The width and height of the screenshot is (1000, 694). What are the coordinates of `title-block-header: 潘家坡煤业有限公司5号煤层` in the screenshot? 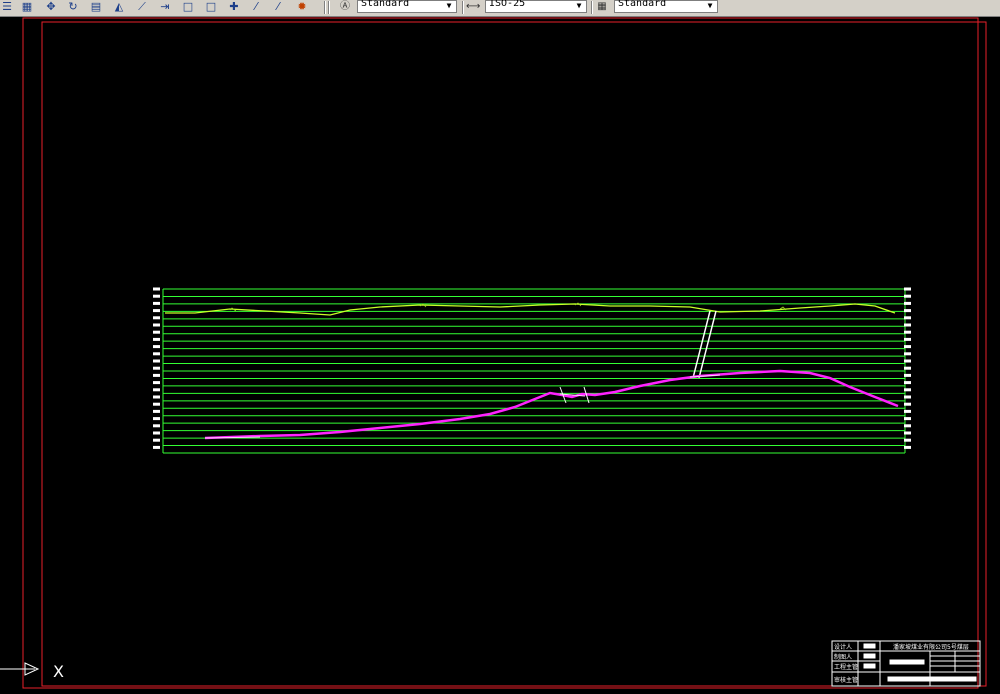 It's located at (931, 647).